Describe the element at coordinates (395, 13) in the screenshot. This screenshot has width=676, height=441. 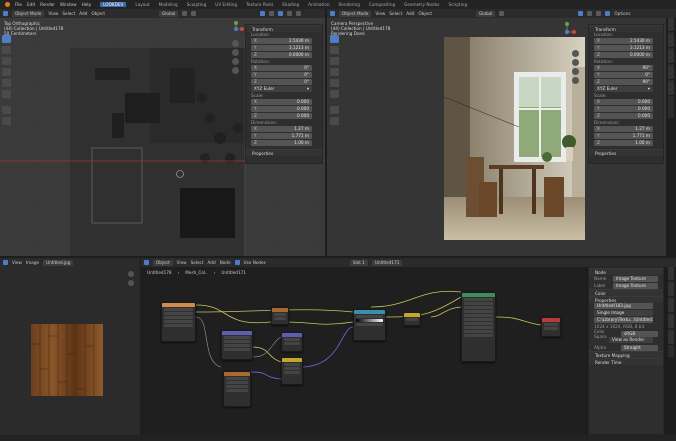
I see `right-menu-select: Select` at that location.